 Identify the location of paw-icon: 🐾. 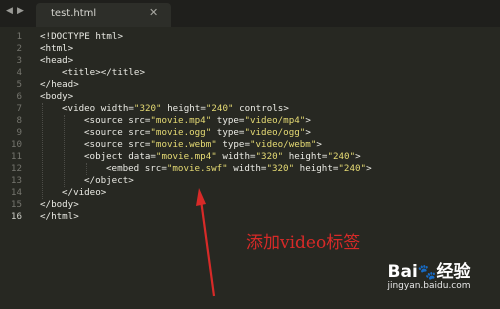
(427, 272).